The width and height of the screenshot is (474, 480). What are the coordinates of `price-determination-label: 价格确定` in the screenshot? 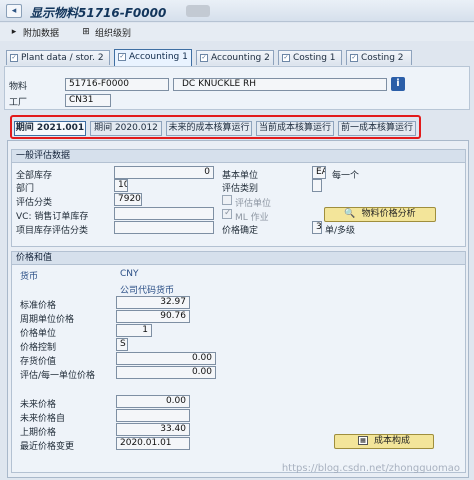 It's located at (240, 231).